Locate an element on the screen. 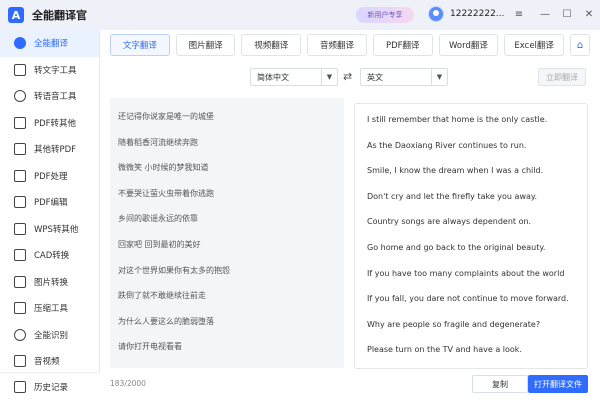 This screenshot has height=400, width=600. tab-image-translate: 图片翻译 is located at coordinates (205, 45).